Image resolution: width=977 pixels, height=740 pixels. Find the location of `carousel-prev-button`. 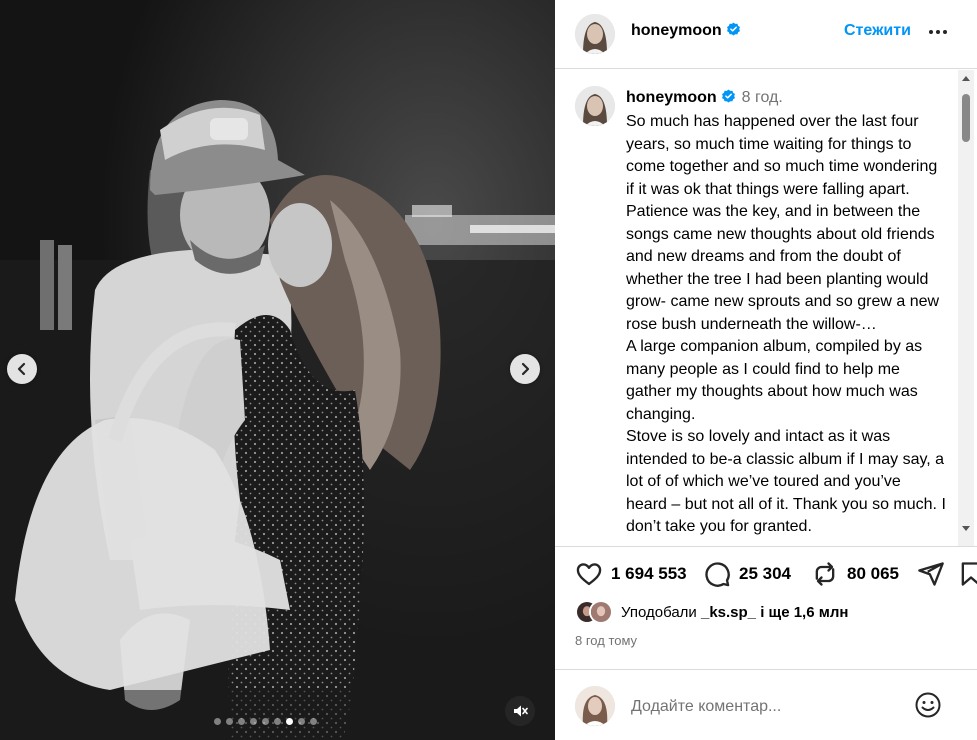

carousel-prev-button is located at coordinates (22, 369).